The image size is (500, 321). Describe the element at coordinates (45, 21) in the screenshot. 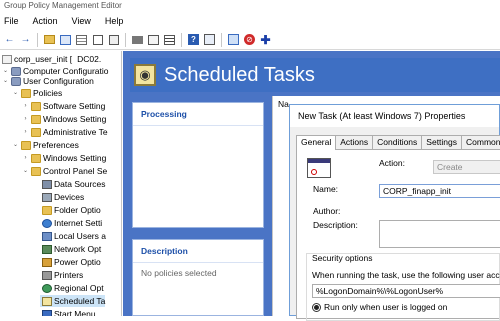

I see `menu-action: Action` at that location.